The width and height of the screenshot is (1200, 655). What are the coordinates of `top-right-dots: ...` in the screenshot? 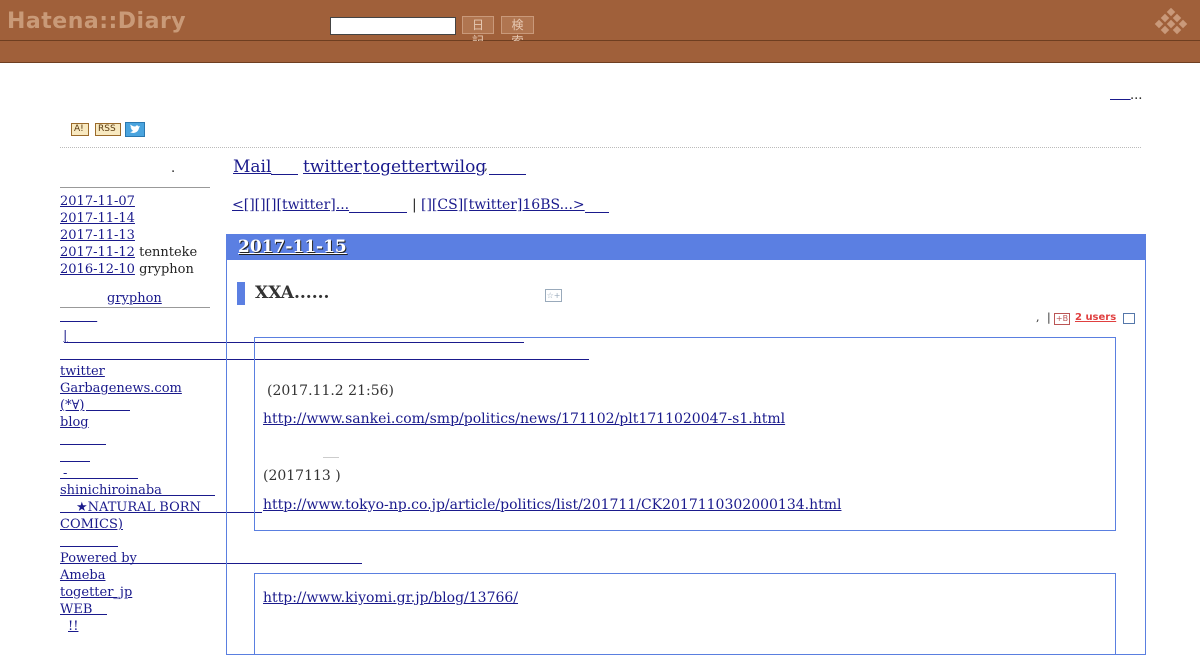 It's located at (1136, 95).